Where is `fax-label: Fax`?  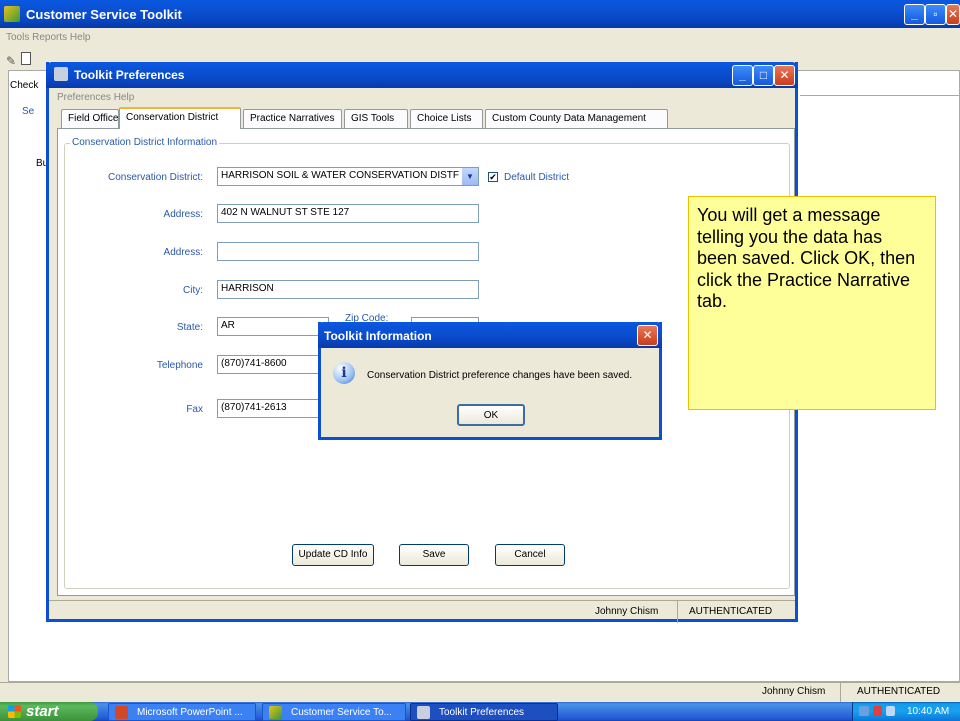
fax-label: Fax is located at coordinates (194, 409).